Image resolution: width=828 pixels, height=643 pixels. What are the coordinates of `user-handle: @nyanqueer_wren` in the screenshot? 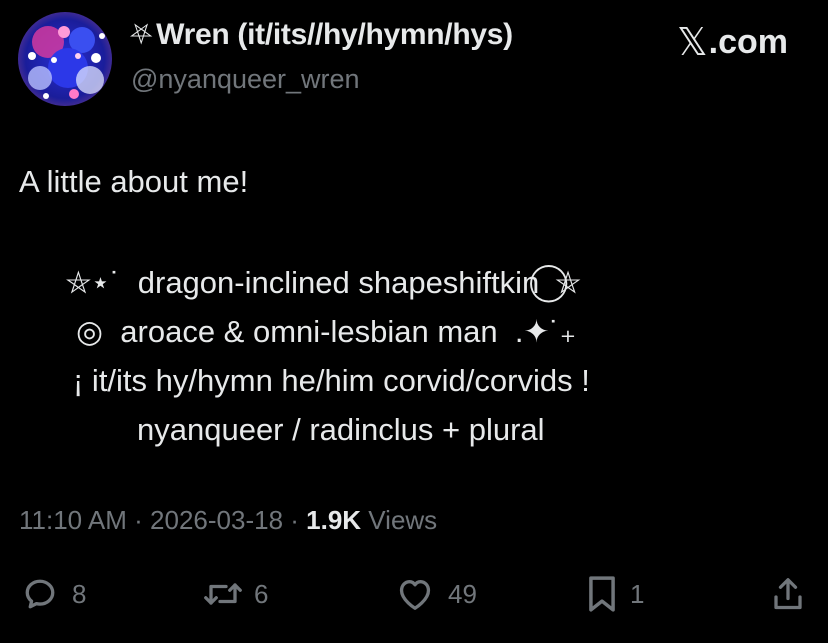 It's located at (245, 79).